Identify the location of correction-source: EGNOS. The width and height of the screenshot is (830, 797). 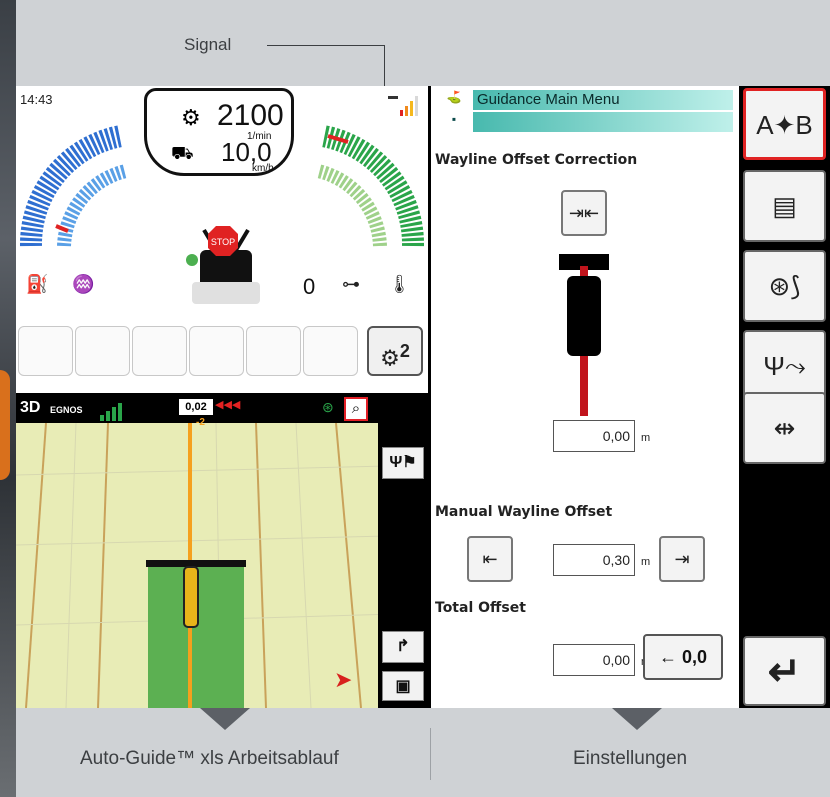
(66, 410).